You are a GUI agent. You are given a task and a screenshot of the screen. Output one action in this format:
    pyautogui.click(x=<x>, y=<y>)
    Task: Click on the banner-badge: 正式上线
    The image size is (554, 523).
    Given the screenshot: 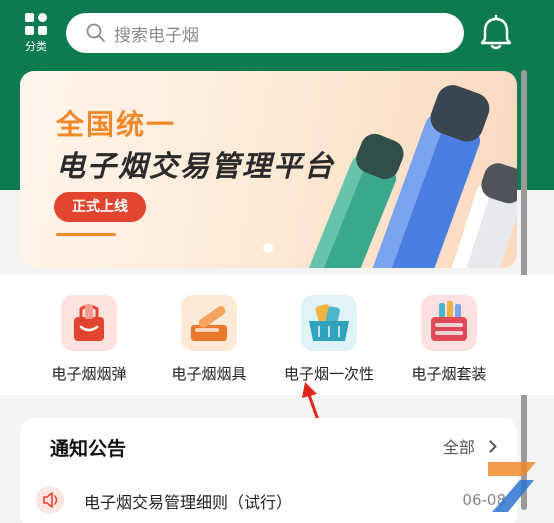 What is the action you would take?
    pyautogui.click(x=100, y=207)
    